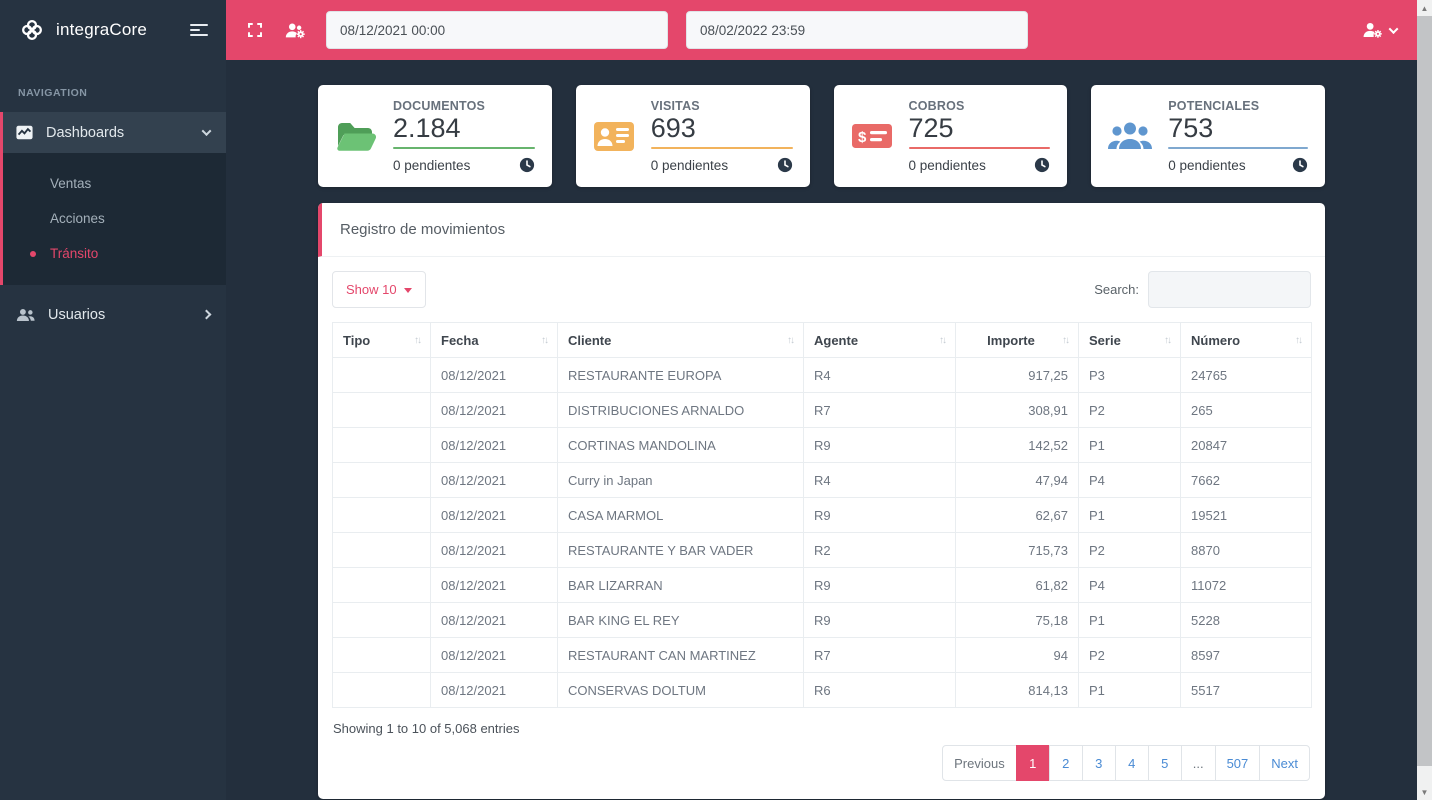 The width and height of the screenshot is (1432, 800). What do you see at coordinates (114, 218) in the screenshot?
I see `submenu-item-acciones: Acciones` at bounding box center [114, 218].